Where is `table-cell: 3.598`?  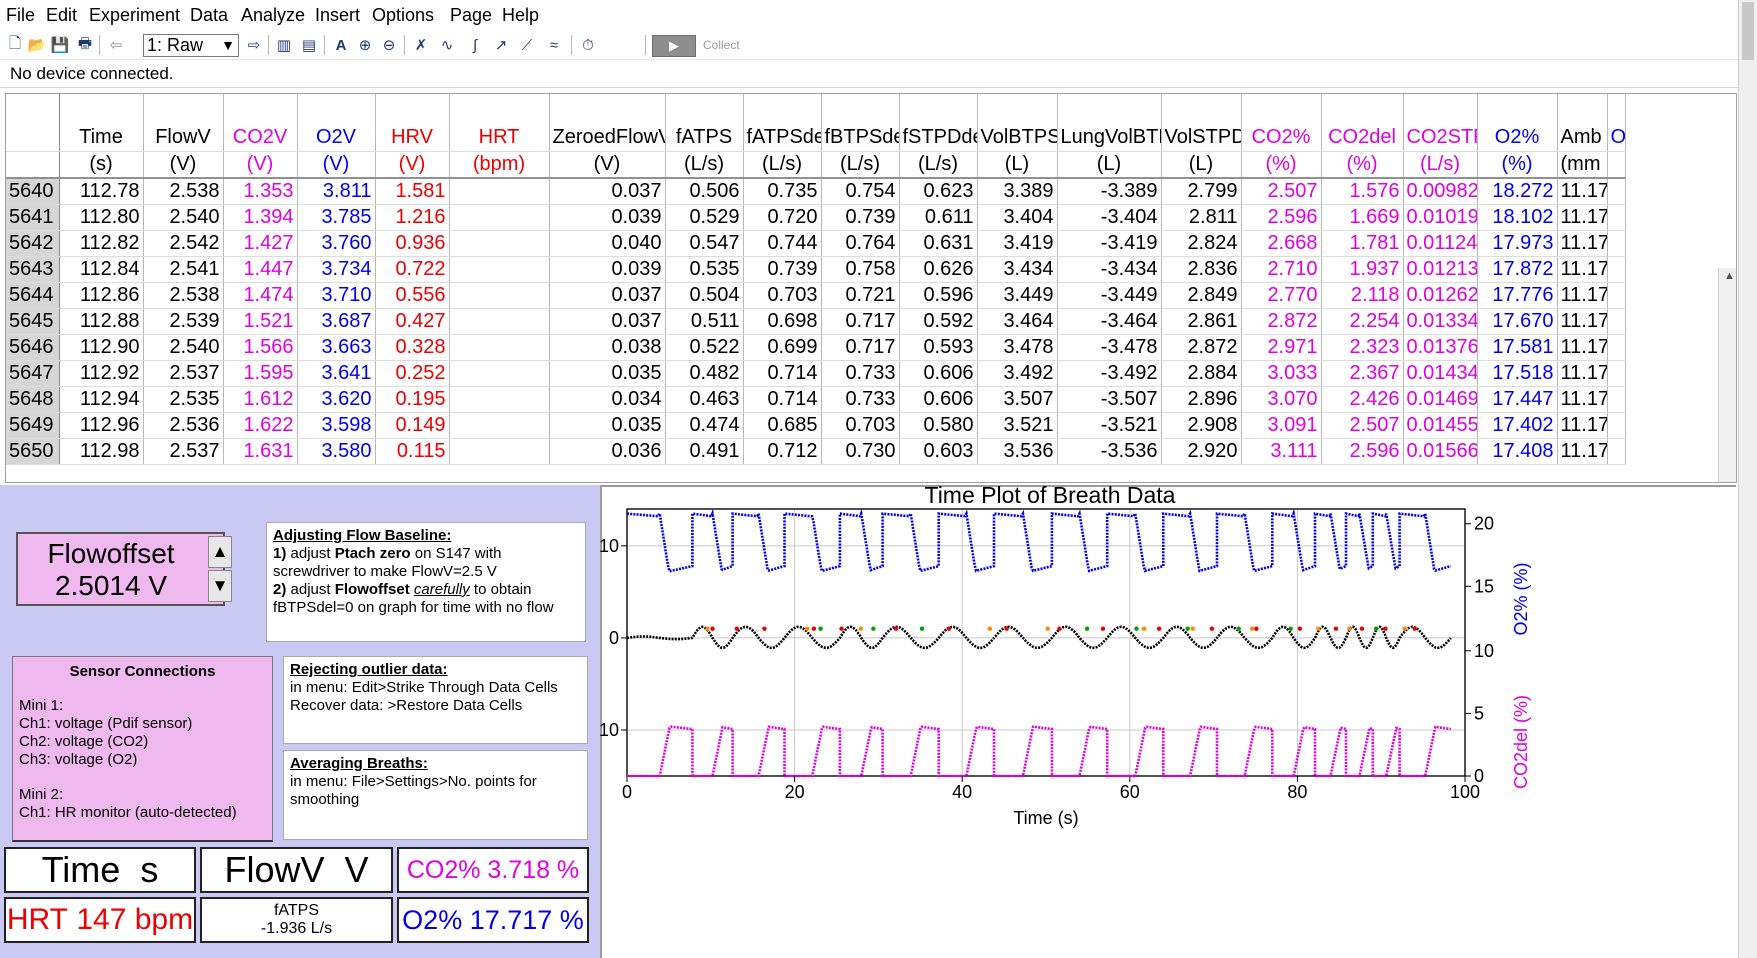
table-cell: 3.598 is located at coordinates (336, 425).